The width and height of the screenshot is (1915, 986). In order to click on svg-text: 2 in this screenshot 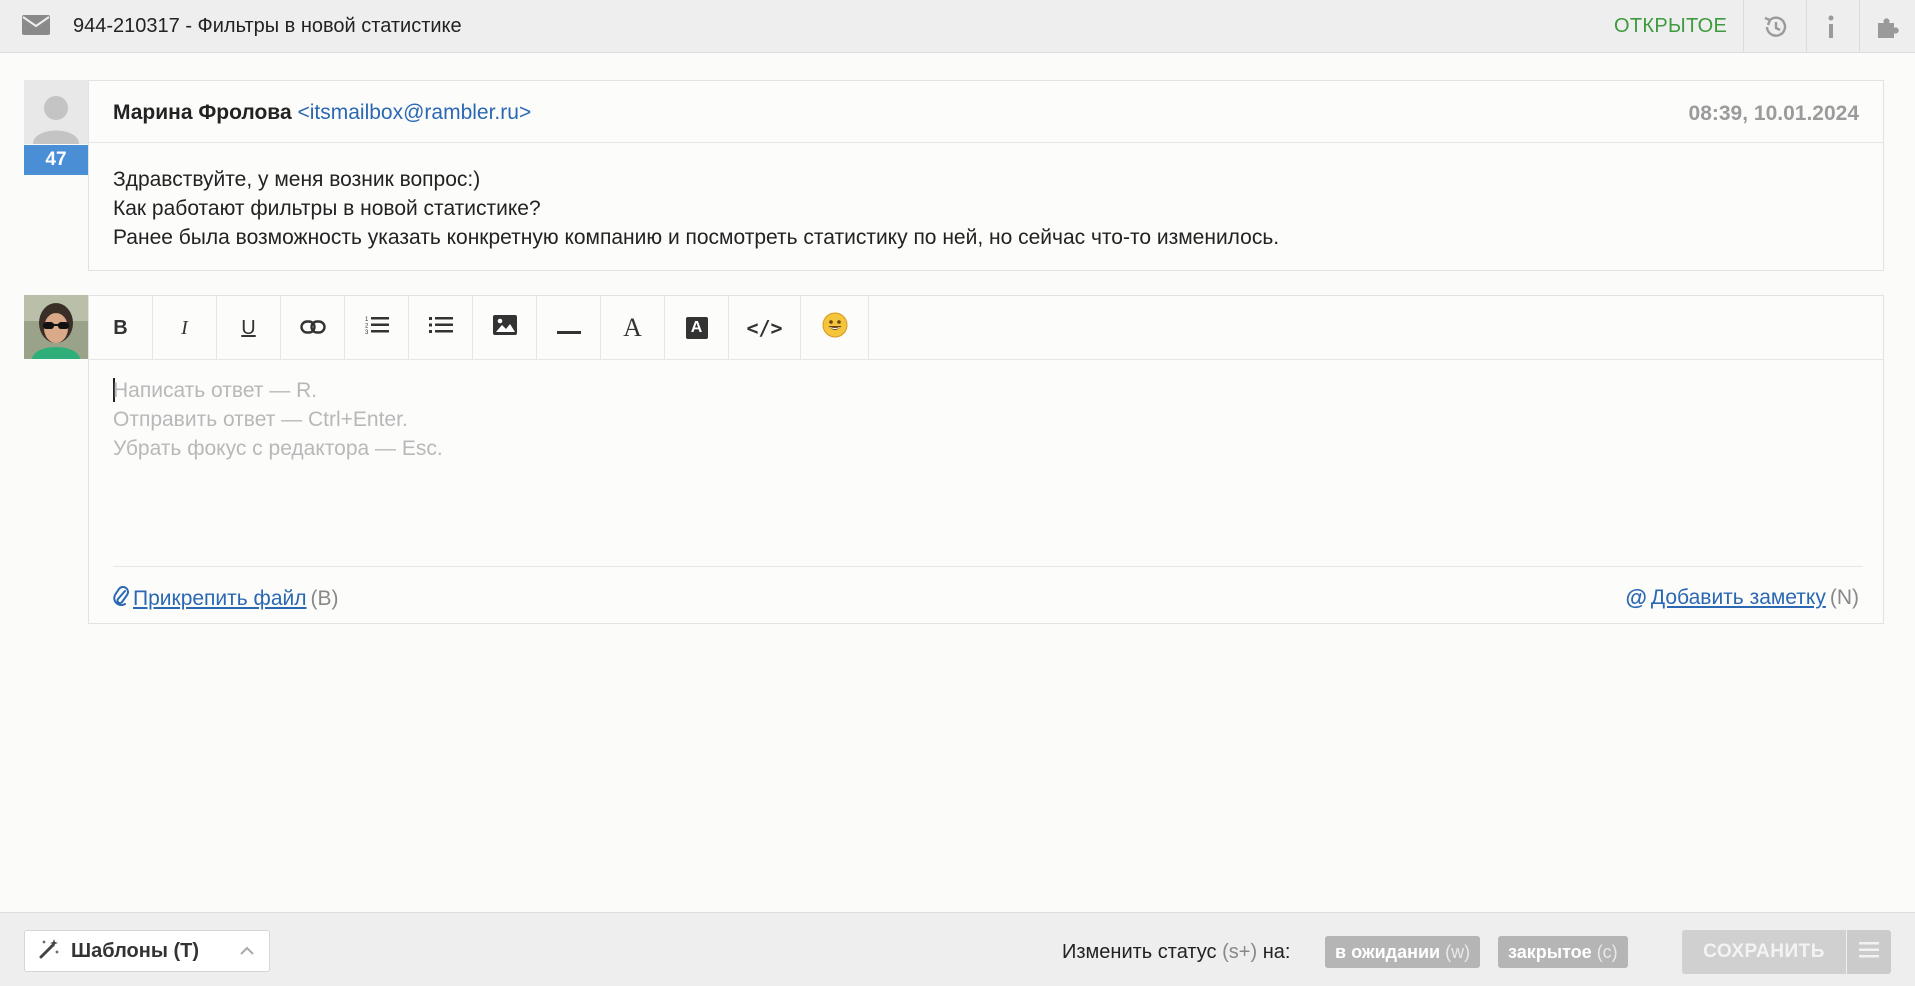, I will do `click(367, 327)`.